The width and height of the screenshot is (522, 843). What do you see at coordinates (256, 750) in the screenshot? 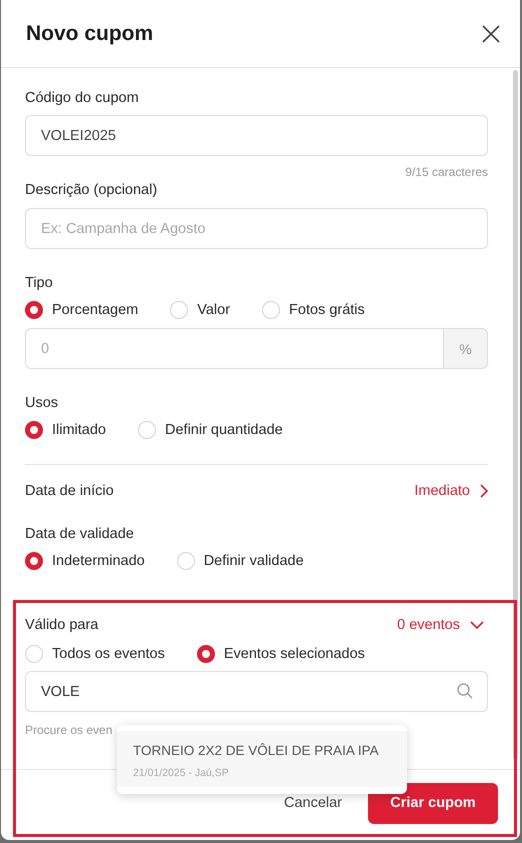
I see `result-title: TORNEIO 2X2 DE VÔLEI DE PRAIA IPA` at bounding box center [256, 750].